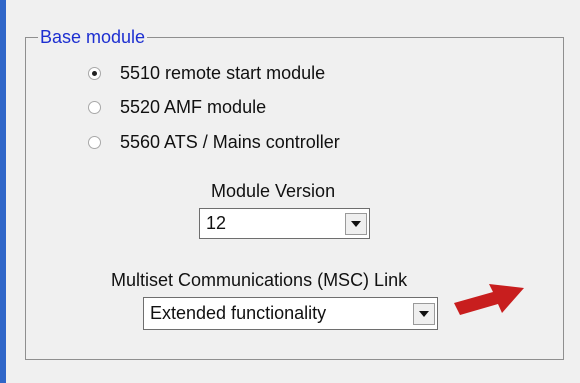 This screenshot has width=580, height=383. I want to click on module-version-select: 12, so click(284, 223).